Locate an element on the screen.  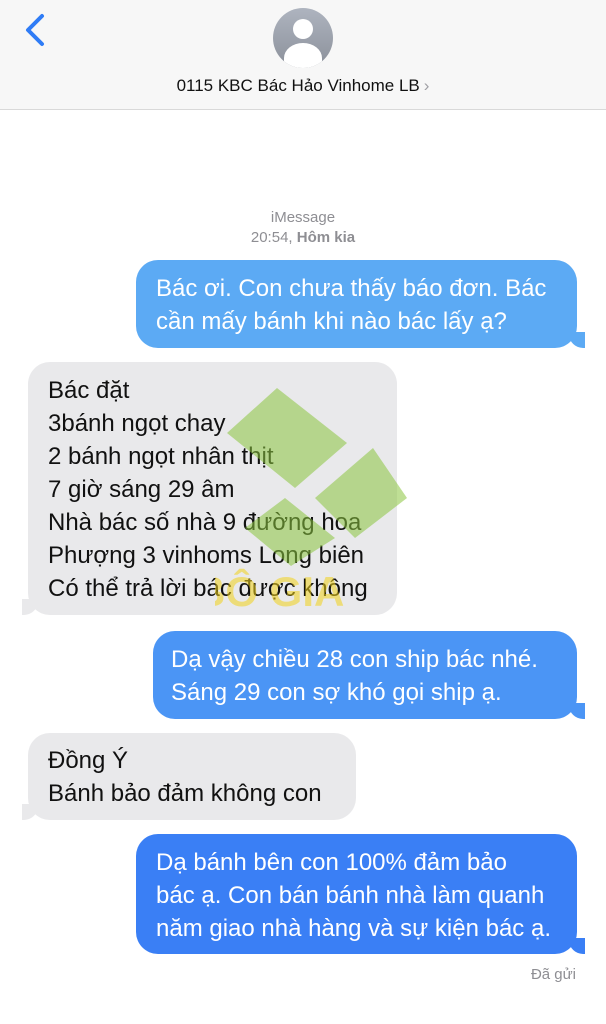
message-incoming: Đồng Ý Bánh bảo đảm không con is located at coordinates (192, 776).